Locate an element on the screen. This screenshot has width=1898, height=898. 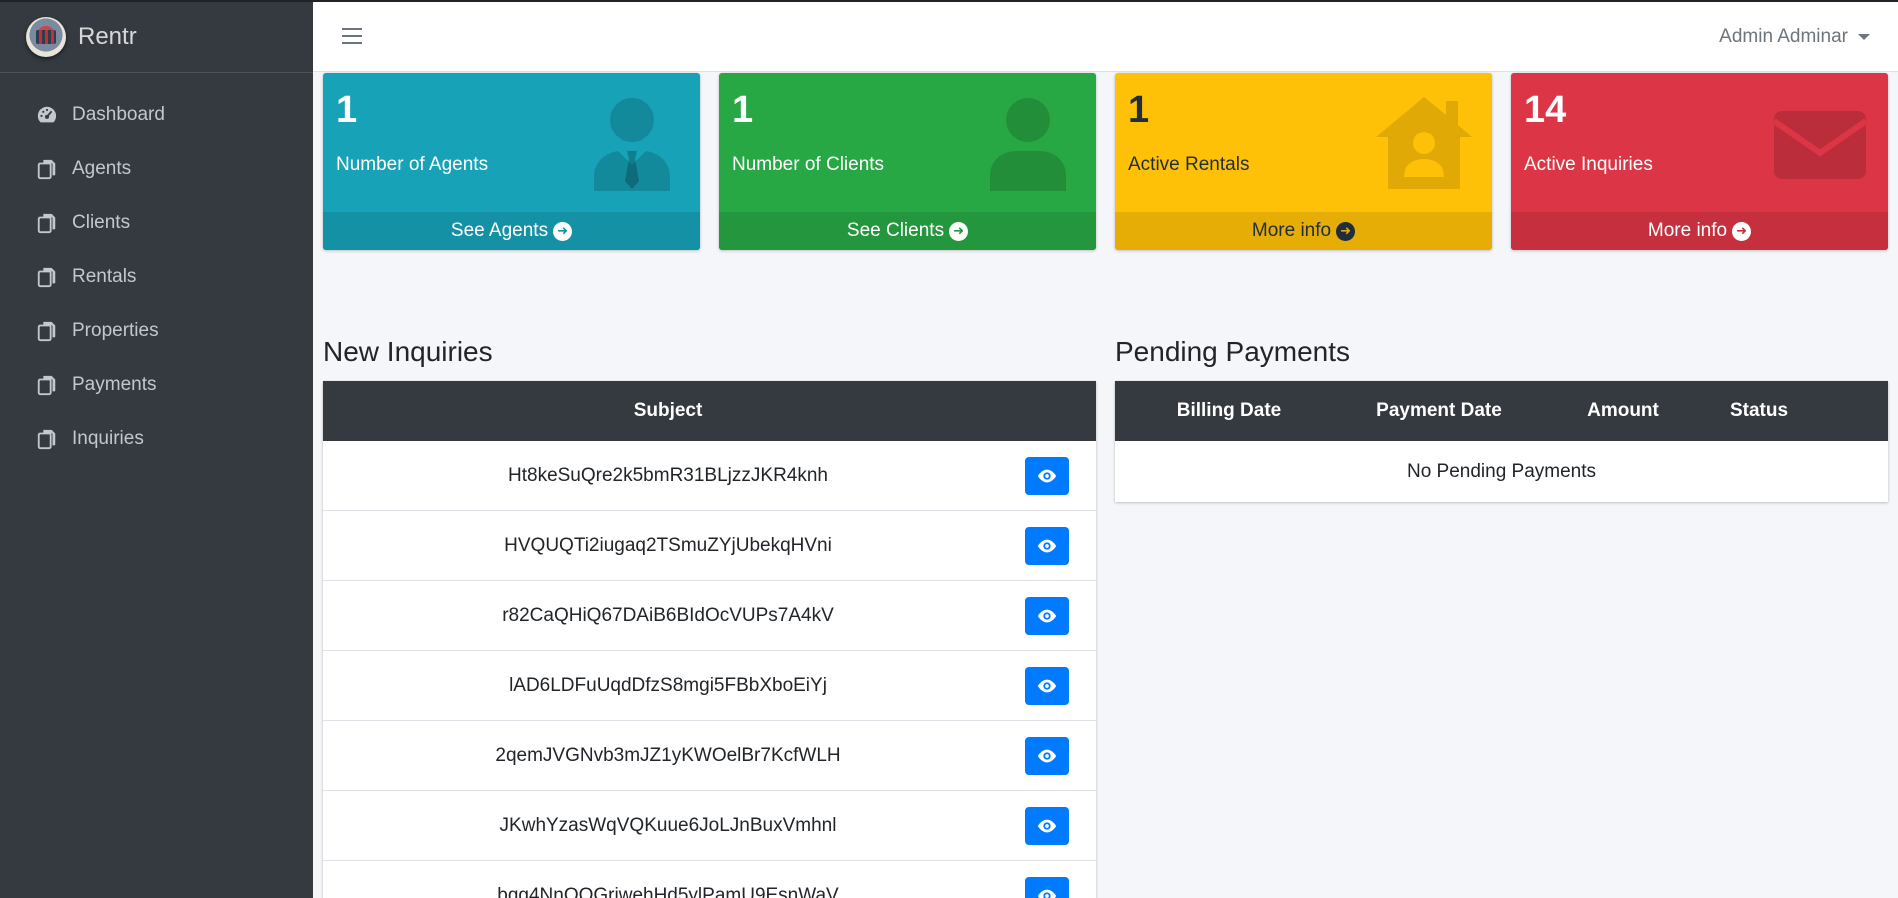
see-clients-label: See Clients is located at coordinates (895, 230).